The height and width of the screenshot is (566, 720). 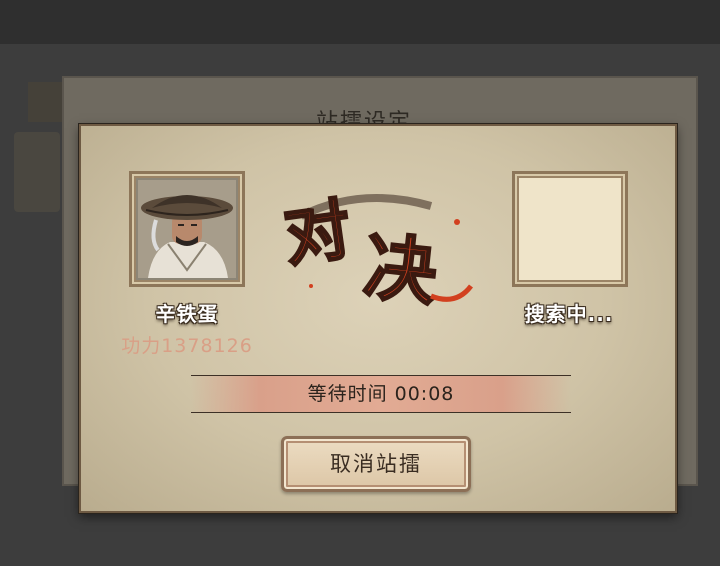 I want to click on player-portrait-frame, so click(x=187, y=229).